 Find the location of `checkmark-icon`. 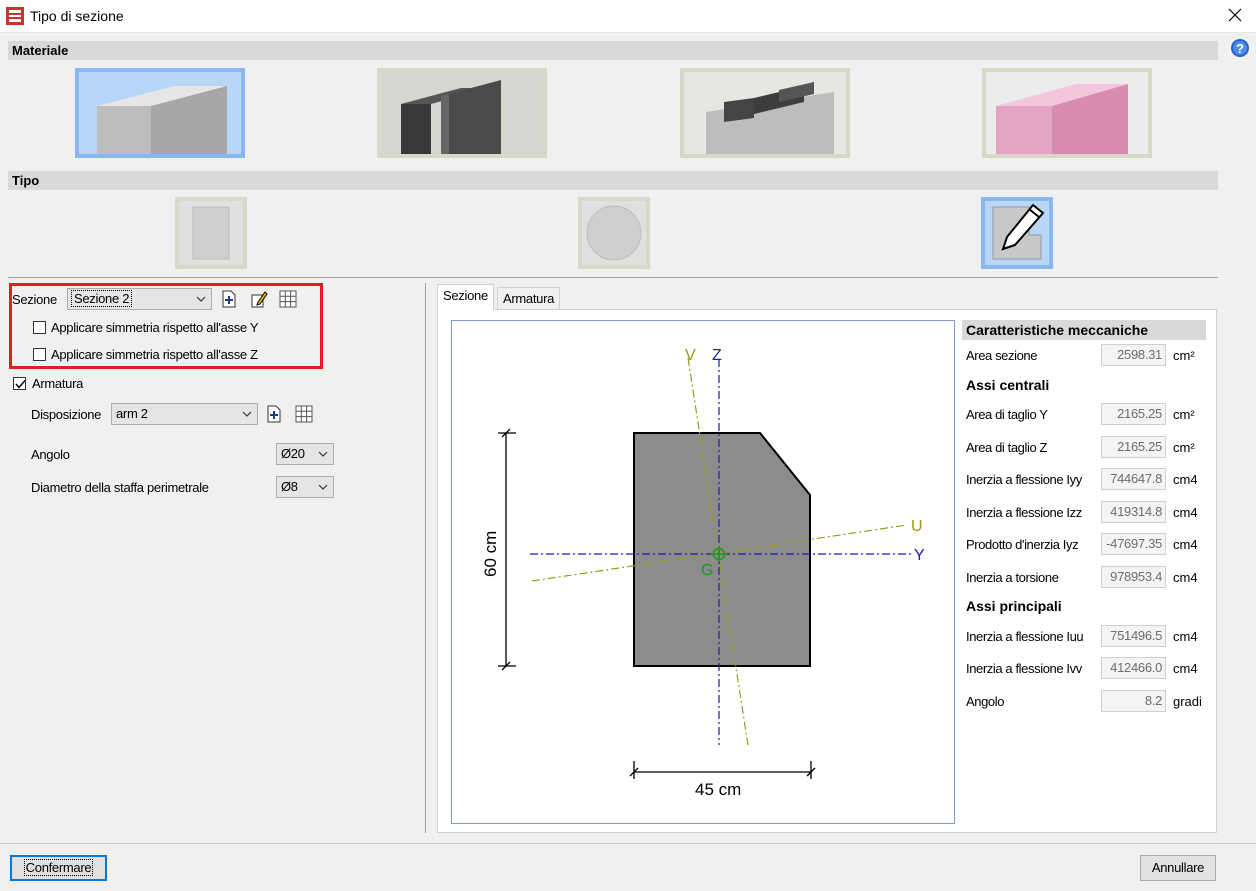

checkmark-icon is located at coordinates (20, 384).